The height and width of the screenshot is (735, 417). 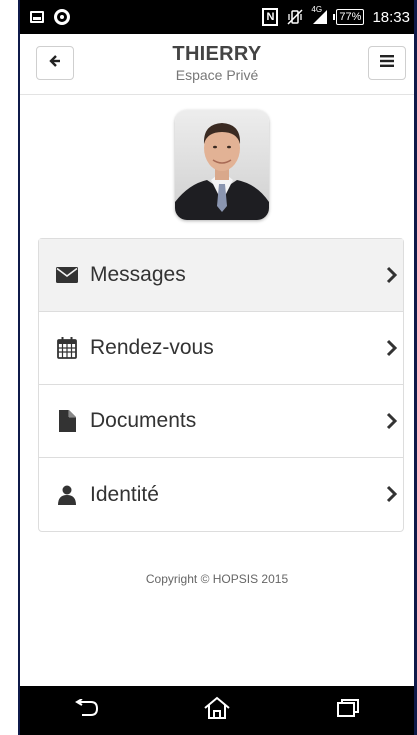 What do you see at coordinates (67, 348) in the screenshot?
I see `calendar-icon` at bounding box center [67, 348].